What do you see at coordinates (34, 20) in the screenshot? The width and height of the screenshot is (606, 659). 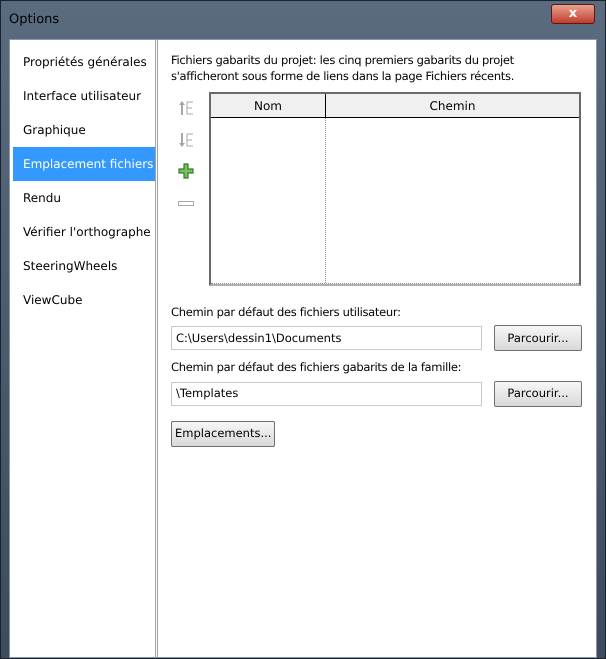 I see `window-title: Options` at bounding box center [34, 20].